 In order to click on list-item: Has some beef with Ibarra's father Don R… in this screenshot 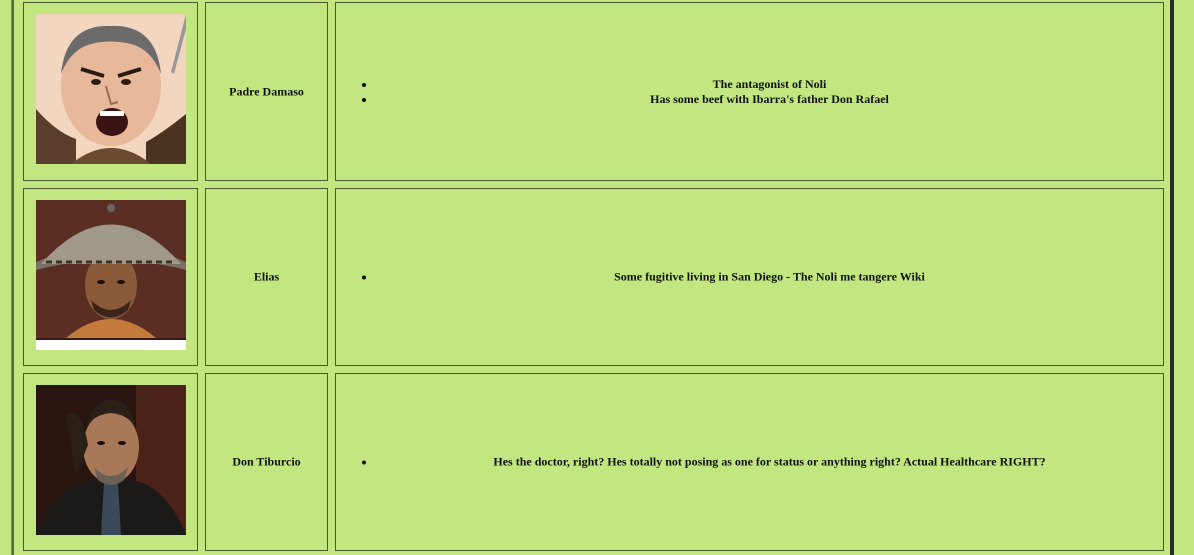, I will do `click(769, 99)`.